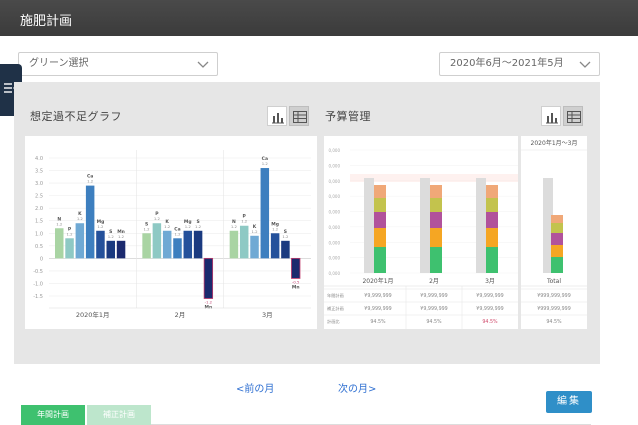 This screenshot has width=638, height=425. What do you see at coordinates (39, 209) in the screenshot?
I see `y-tick-label: 2.0` at bounding box center [39, 209].